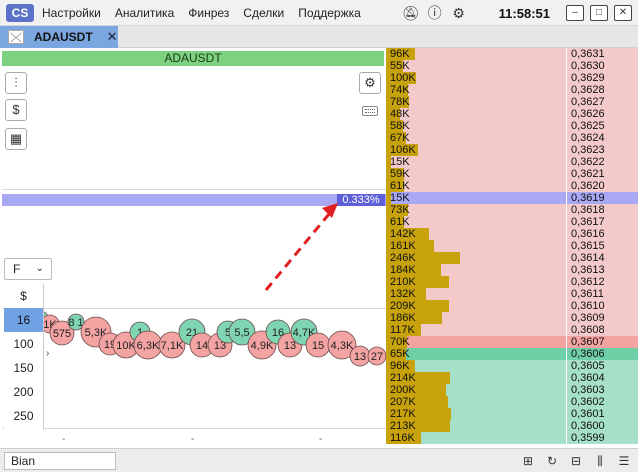 The width and height of the screenshot is (638, 472). Describe the element at coordinates (602, 294) in the screenshot. I see `price-label: 0,3611` at that location.